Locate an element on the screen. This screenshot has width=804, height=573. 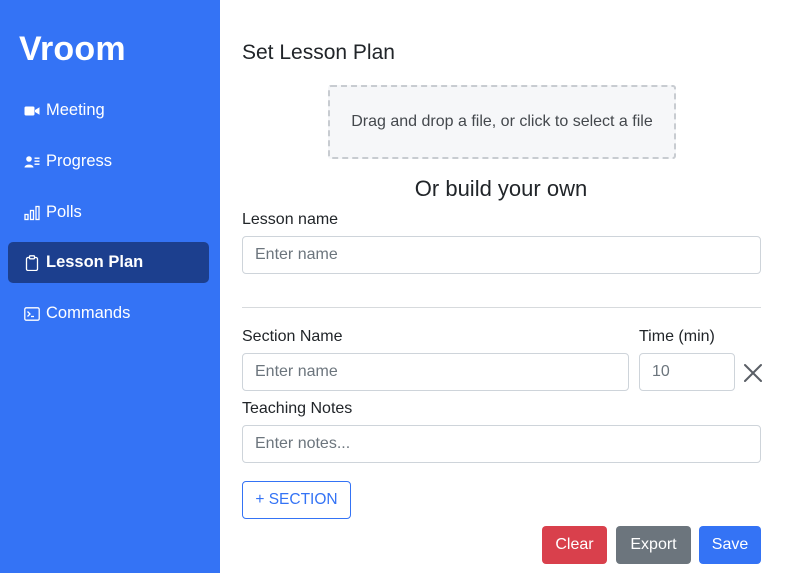
sidebar-item-commands: Commands is located at coordinates (108, 313).